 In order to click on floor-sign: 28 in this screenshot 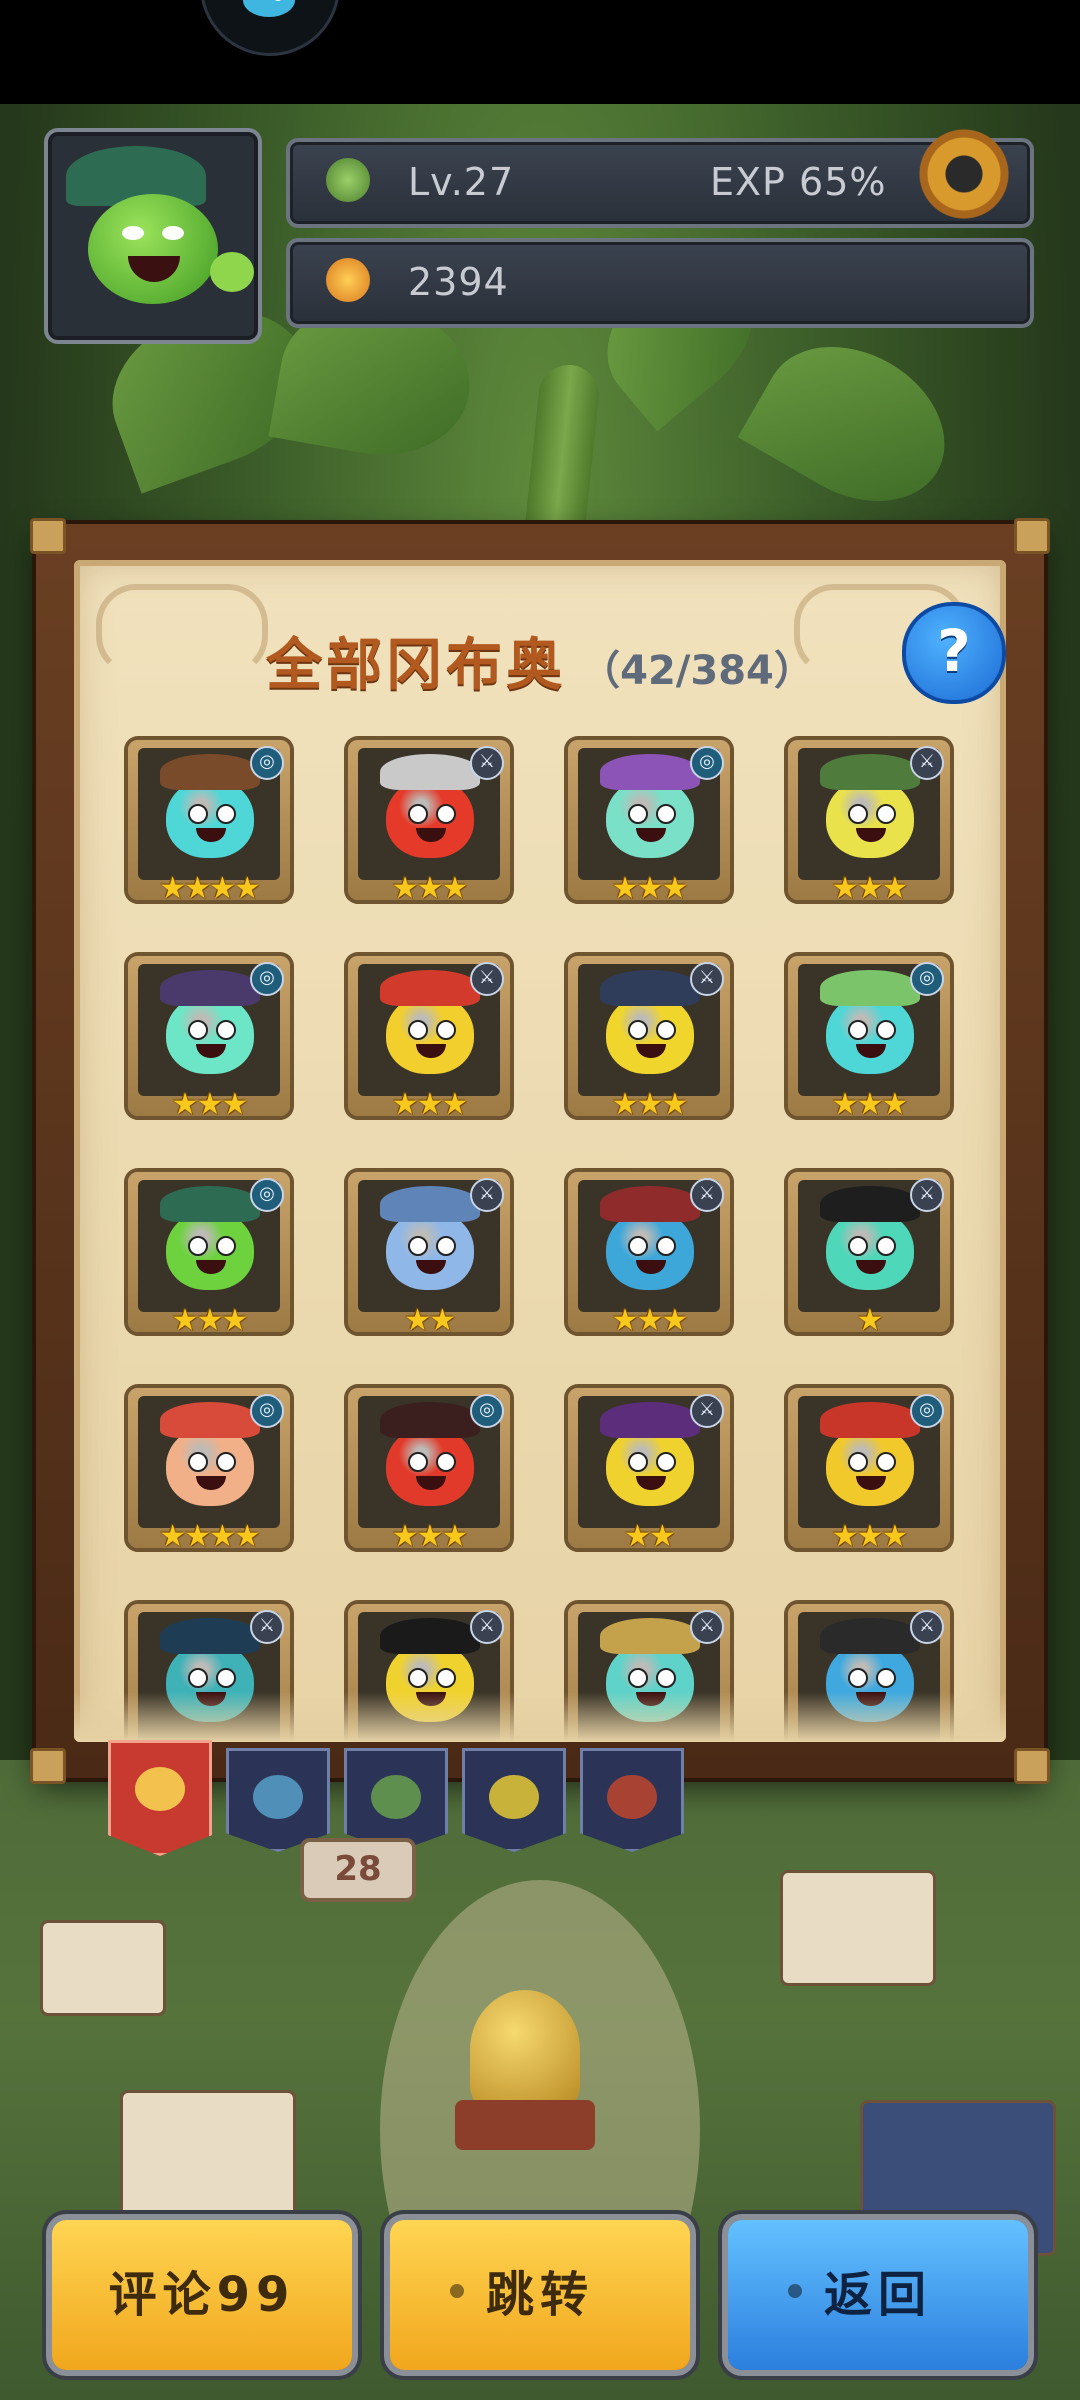, I will do `click(358, 1870)`.